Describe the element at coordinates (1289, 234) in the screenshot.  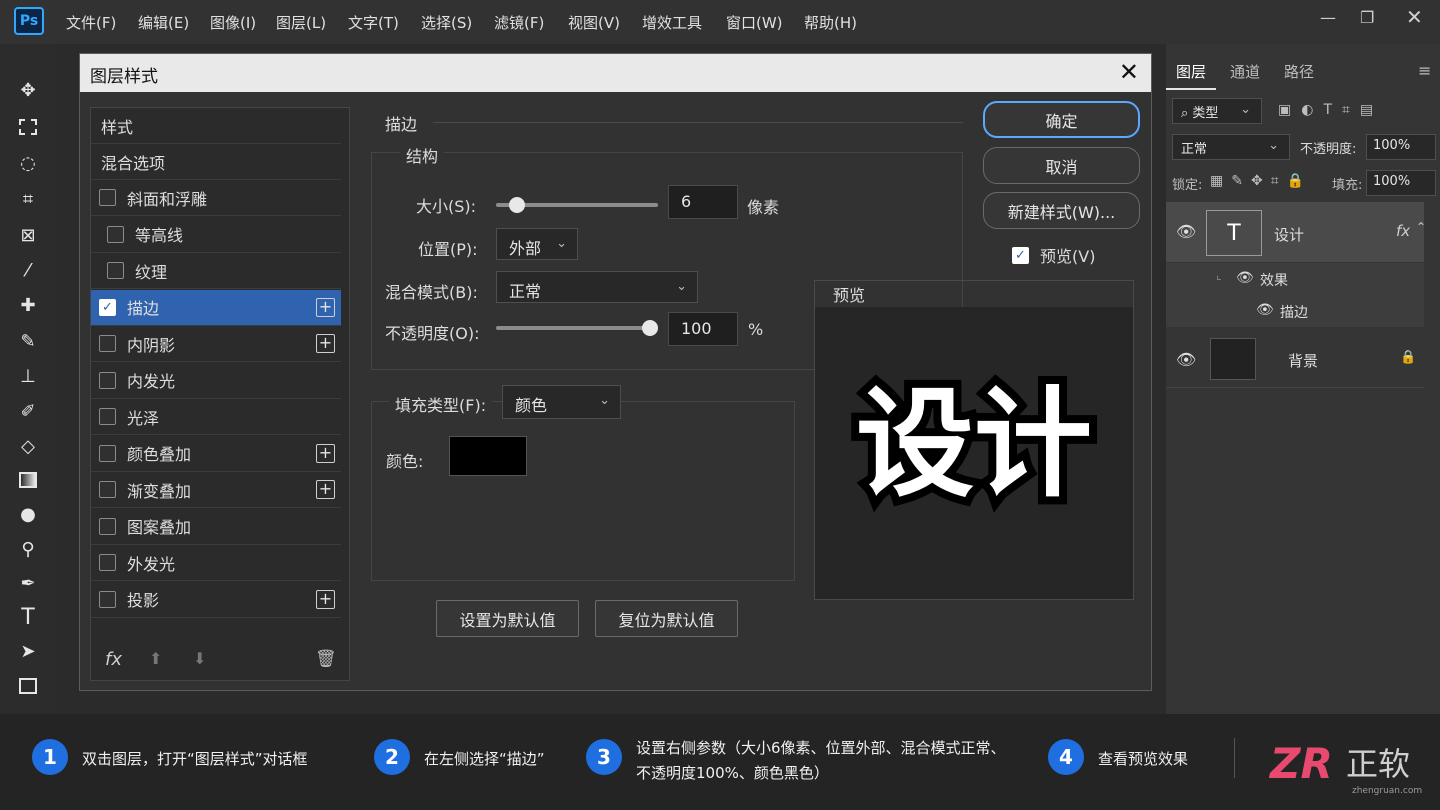
I see `layer-name-text: 设计` at that location.